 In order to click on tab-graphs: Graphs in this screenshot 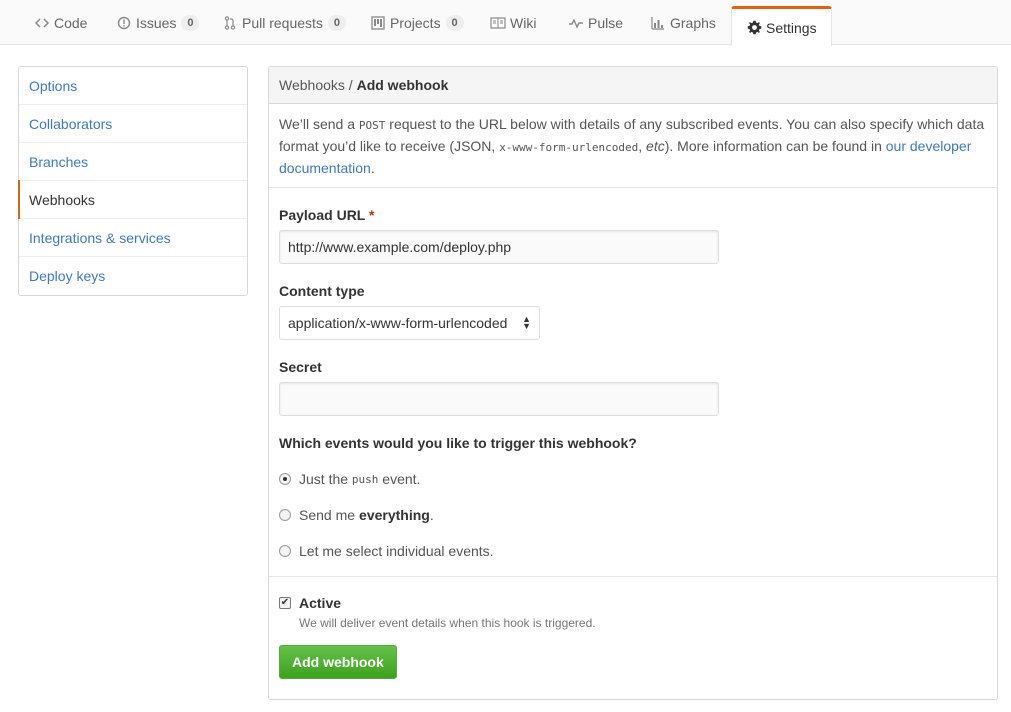, I will do `click(683, 22)`.